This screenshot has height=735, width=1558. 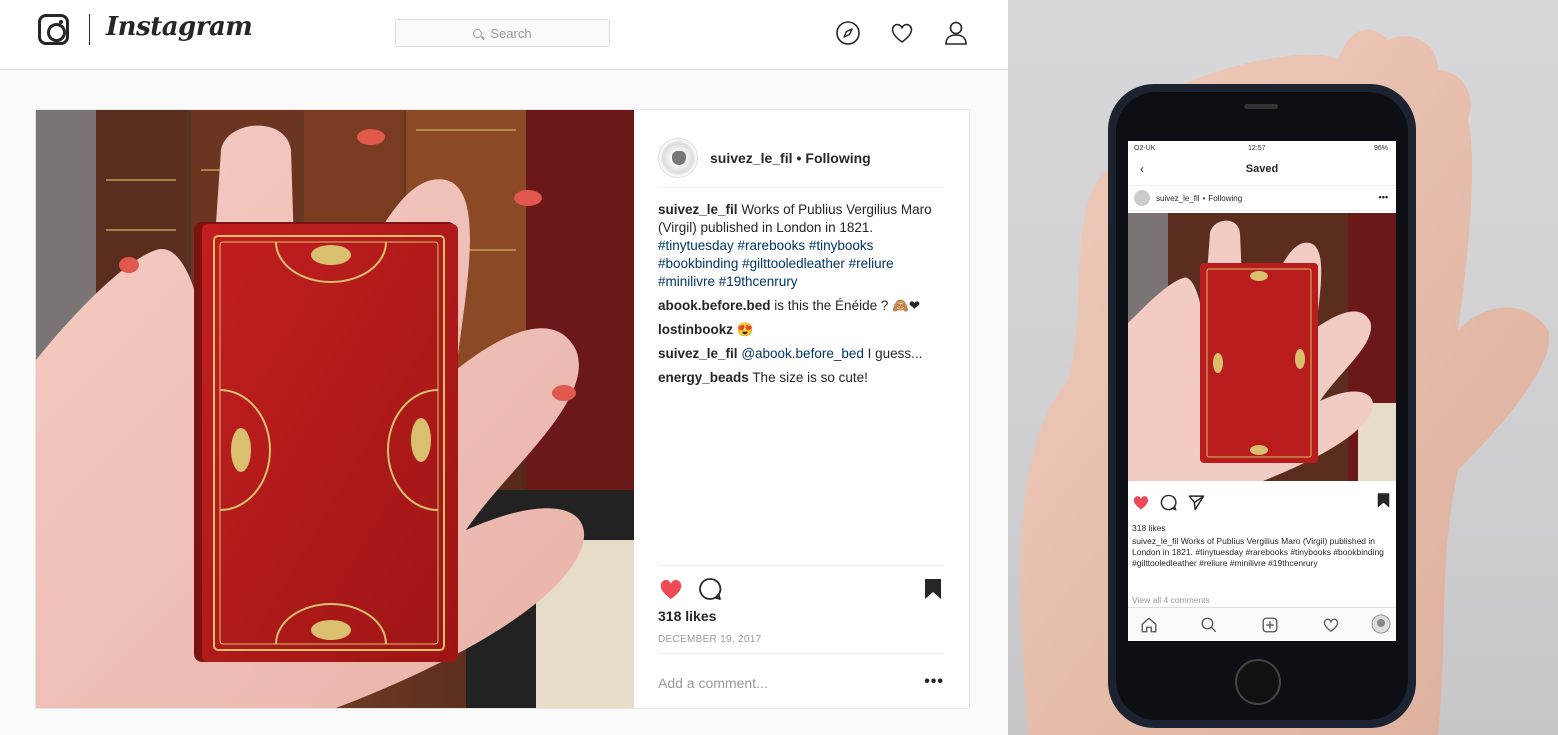 I want to click on battery-label: 96%, so click(x=1380, y=148).